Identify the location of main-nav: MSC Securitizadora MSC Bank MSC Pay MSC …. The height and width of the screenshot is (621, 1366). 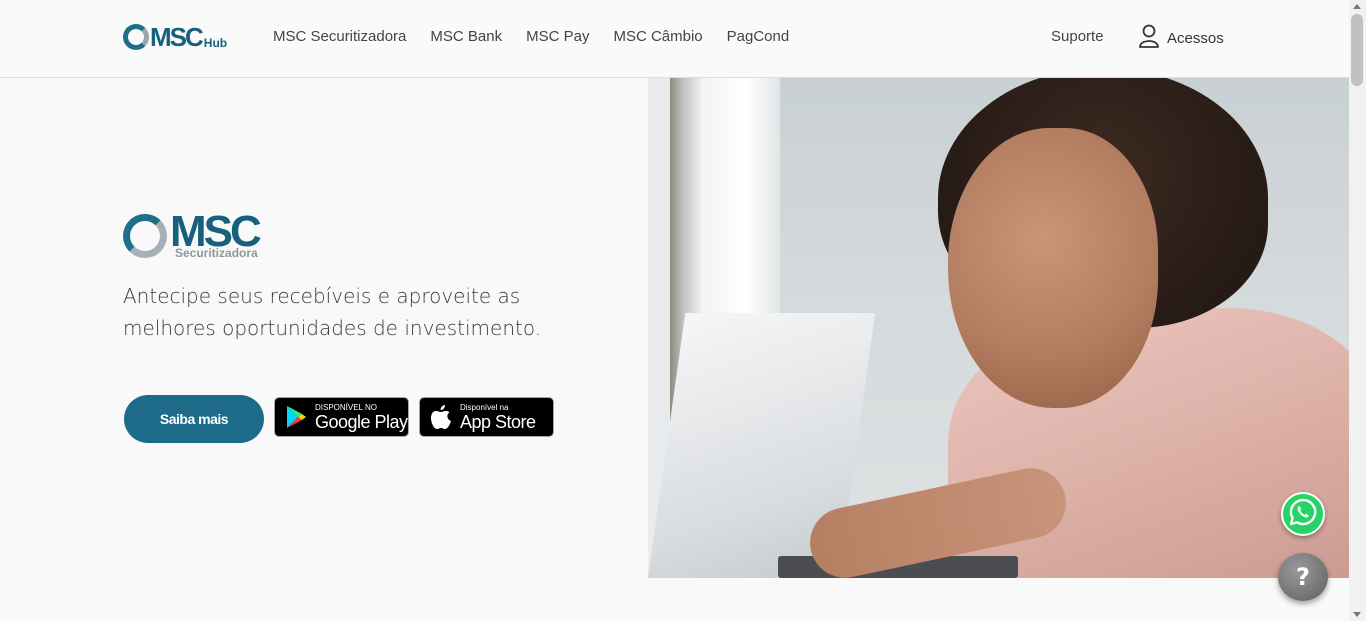
(531, 36).